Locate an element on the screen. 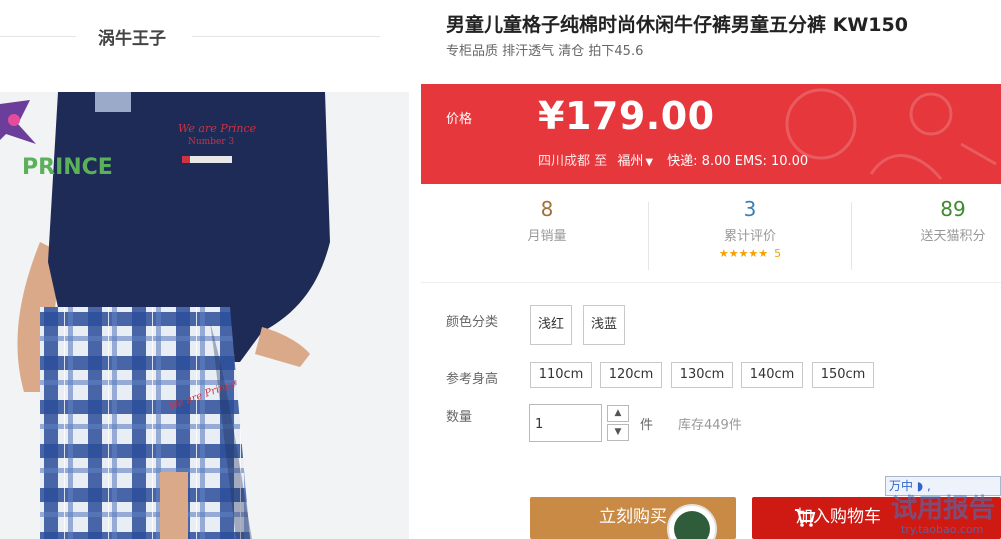 The image size is (1001, 539). quantity-unit: 件 is located at coordinates (647, 425).